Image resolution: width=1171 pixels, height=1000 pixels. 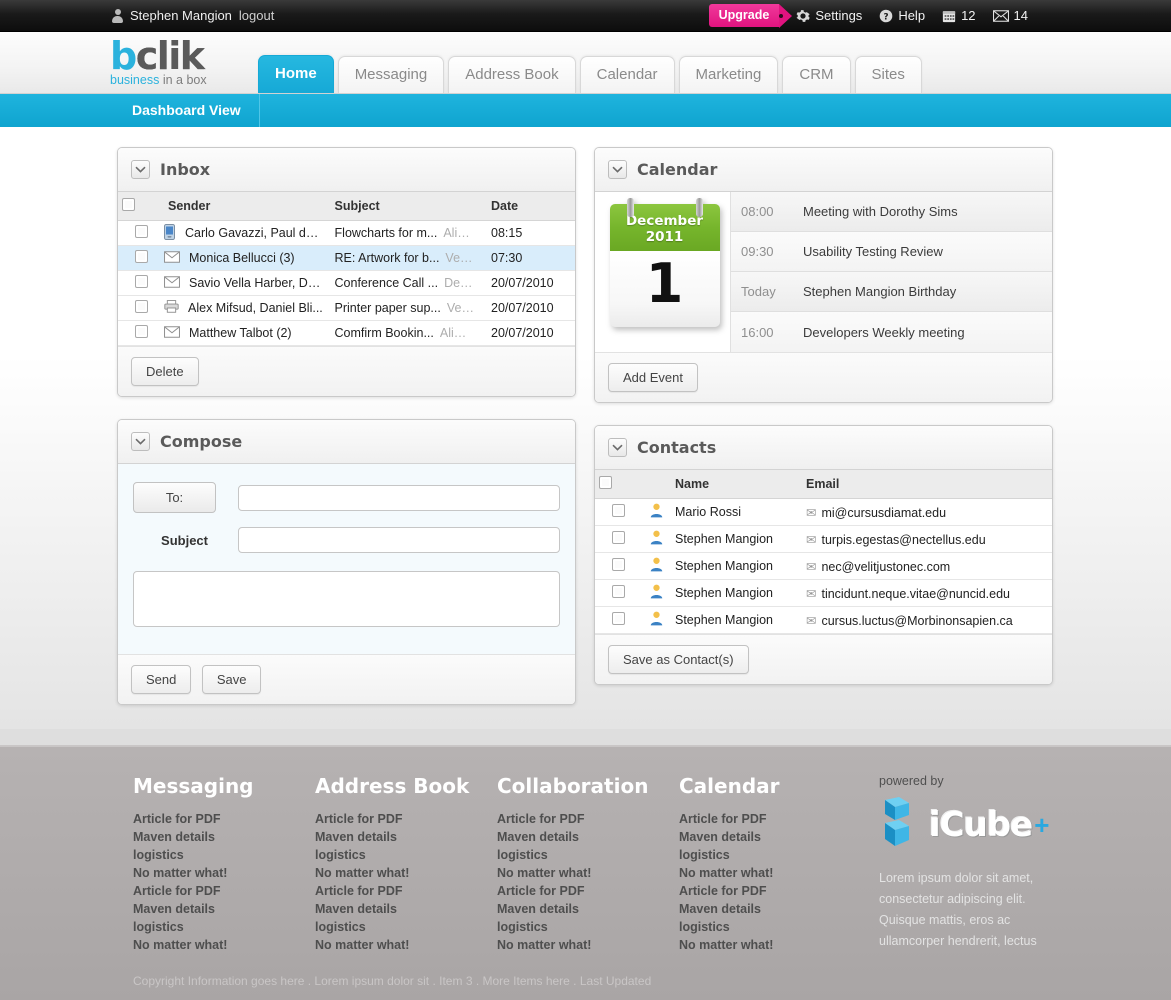 I want to click on mail-count-button: 14, so click(x=1010, y=15).